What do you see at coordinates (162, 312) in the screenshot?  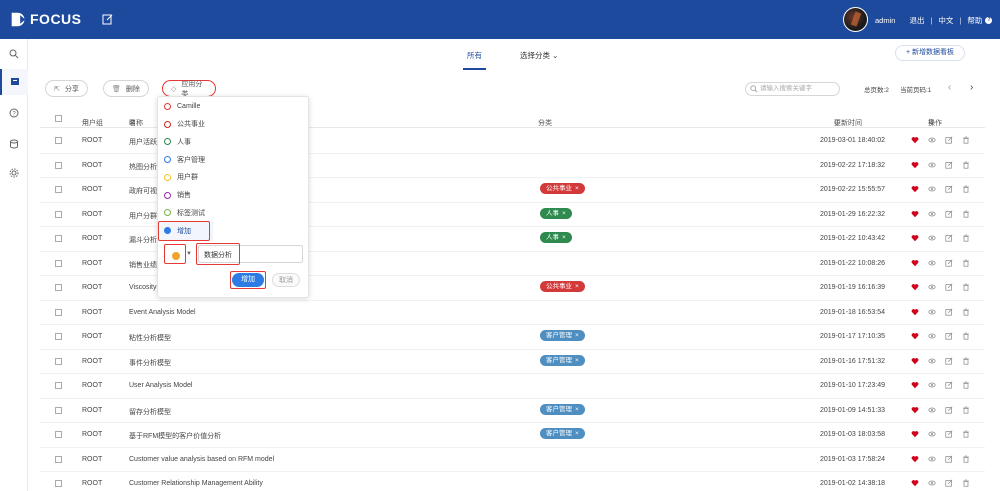 I see `row-name: Event Analysis Model` at bounding box center [162, 312].